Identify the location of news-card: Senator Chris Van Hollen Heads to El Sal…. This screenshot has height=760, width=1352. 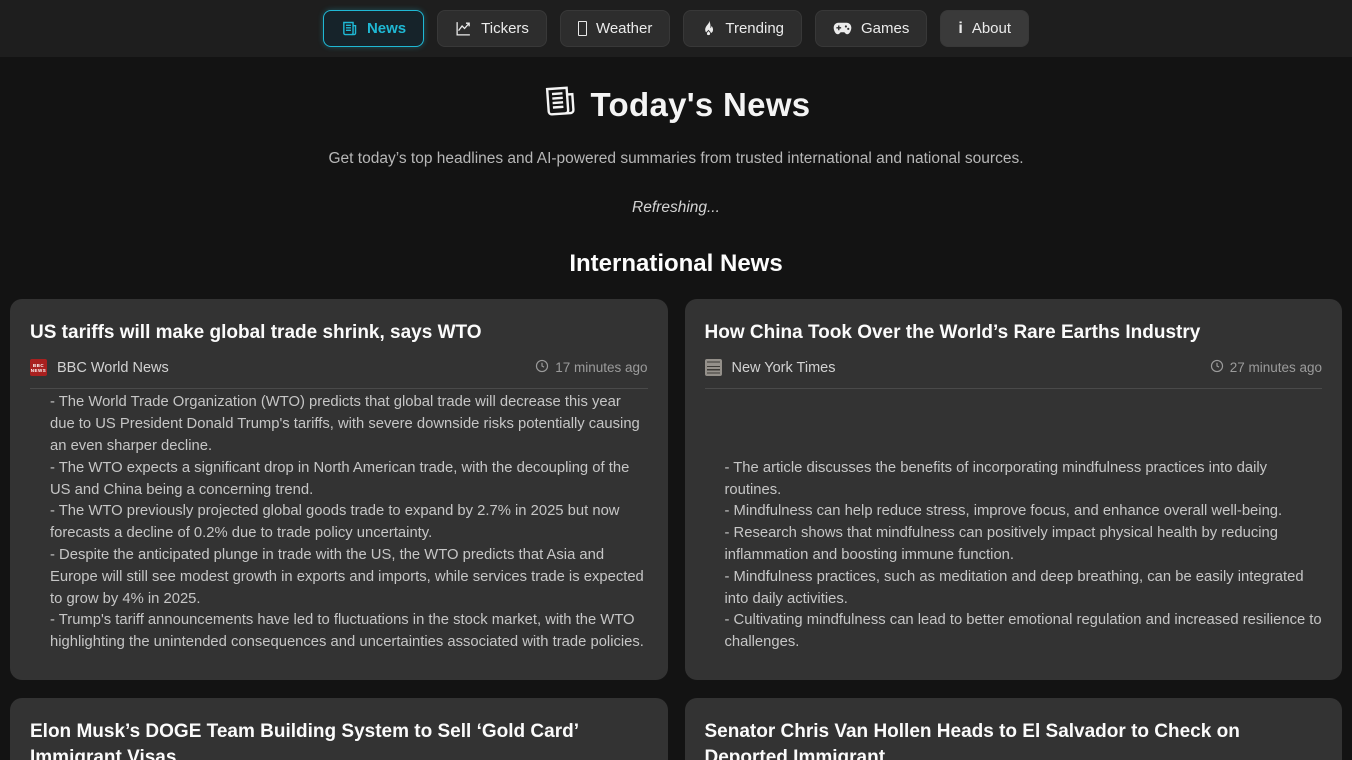
(1013, 729).